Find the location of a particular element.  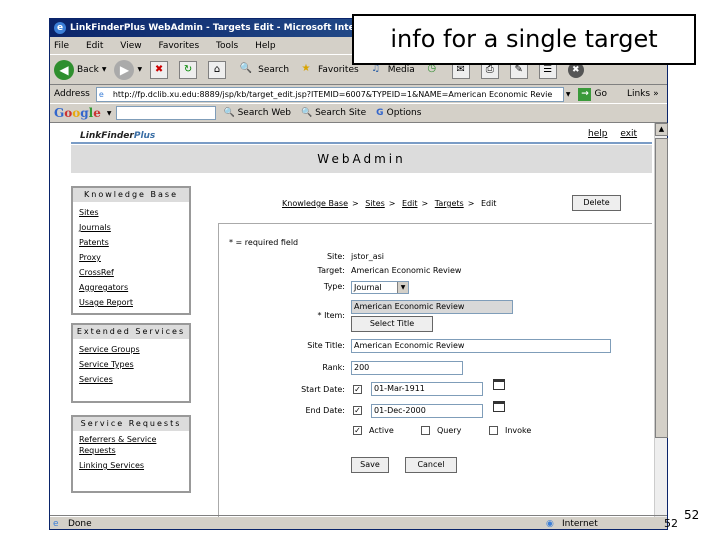

nav-link-journals: Journals is located at coordinates (131, 227).